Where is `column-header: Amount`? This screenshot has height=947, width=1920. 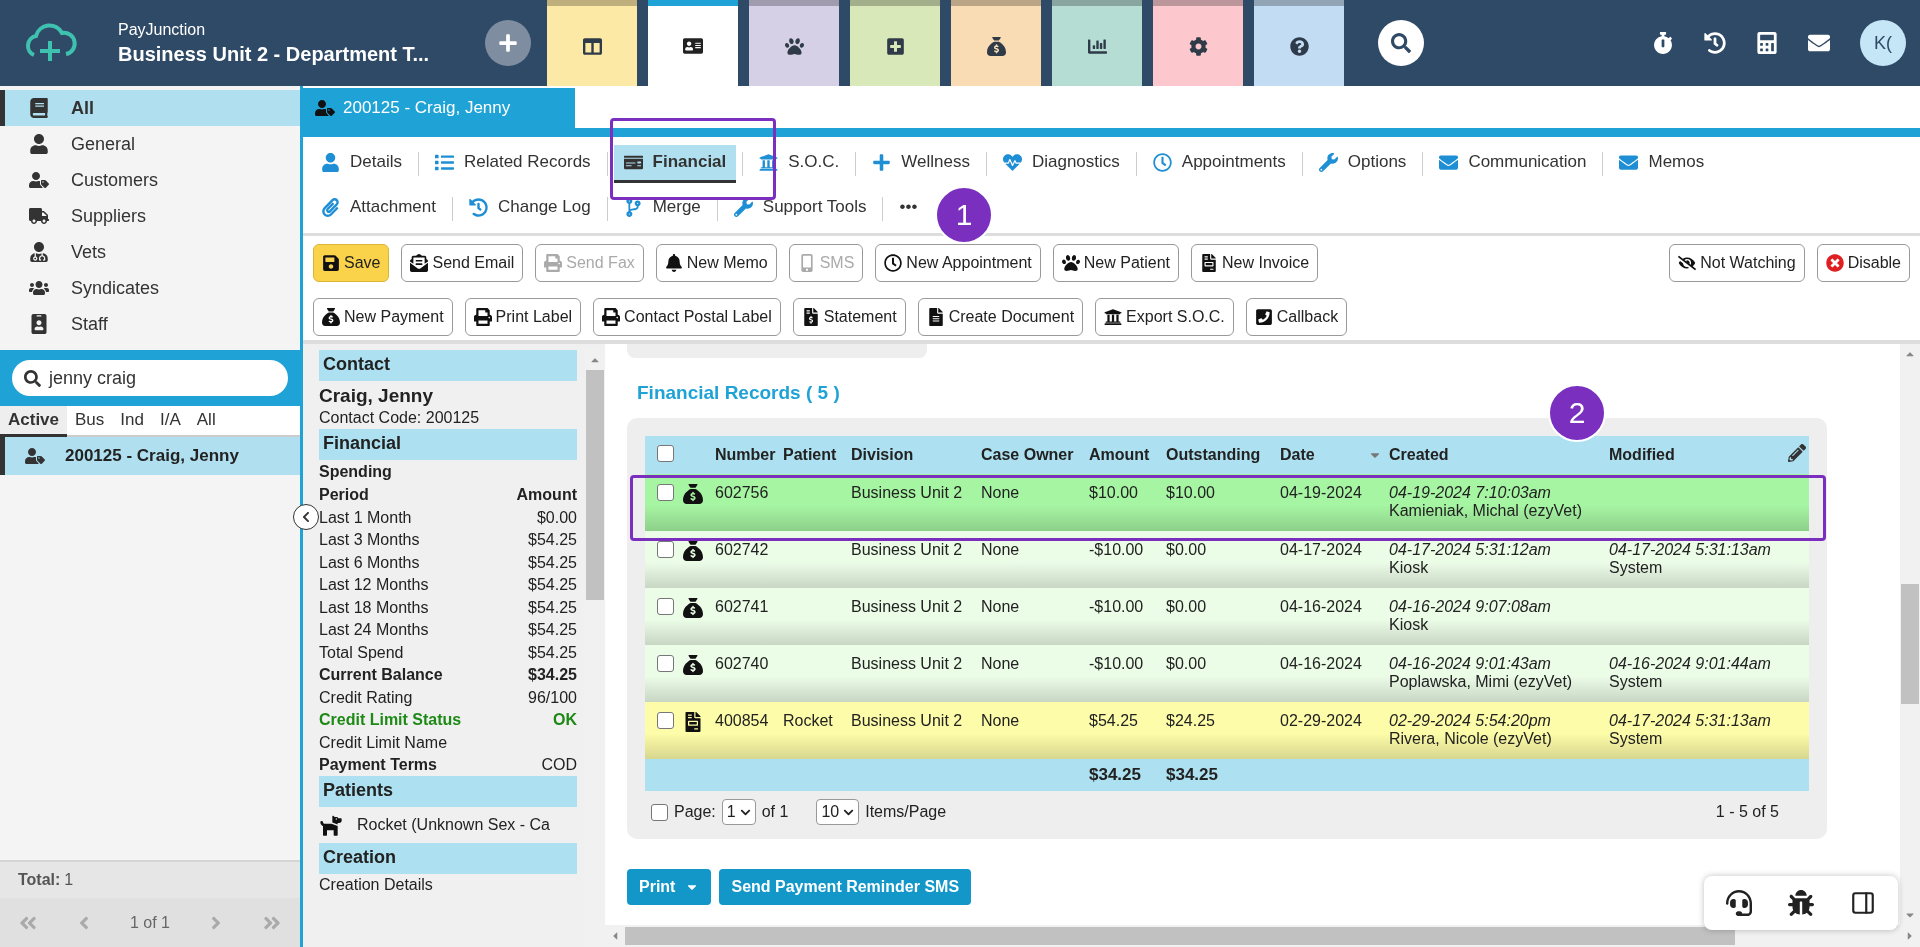 column-header: Amount is located at coordinates (1124, 455).